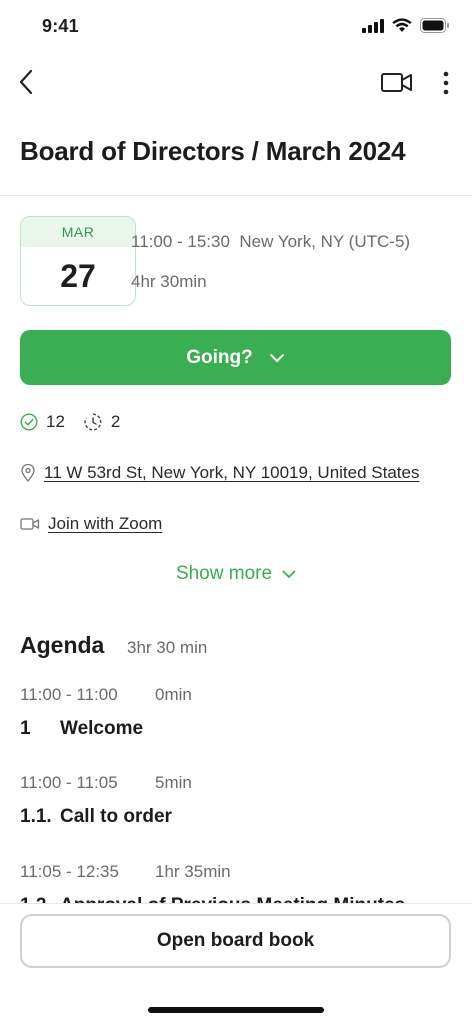 The width and height of the screenshot is (472, 1025). What do you see at coordinates (78, 232) in the screenshot?
I see `date-month: MAR` at bounding box center [78, 232].